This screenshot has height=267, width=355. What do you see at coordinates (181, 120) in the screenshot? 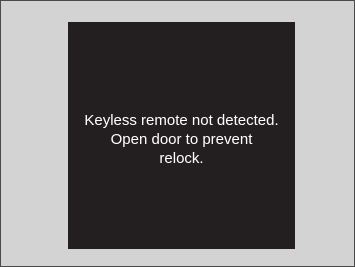
I see `warning-message-line-1: Keyless remote not detected.` at bounding box center [181, 120].